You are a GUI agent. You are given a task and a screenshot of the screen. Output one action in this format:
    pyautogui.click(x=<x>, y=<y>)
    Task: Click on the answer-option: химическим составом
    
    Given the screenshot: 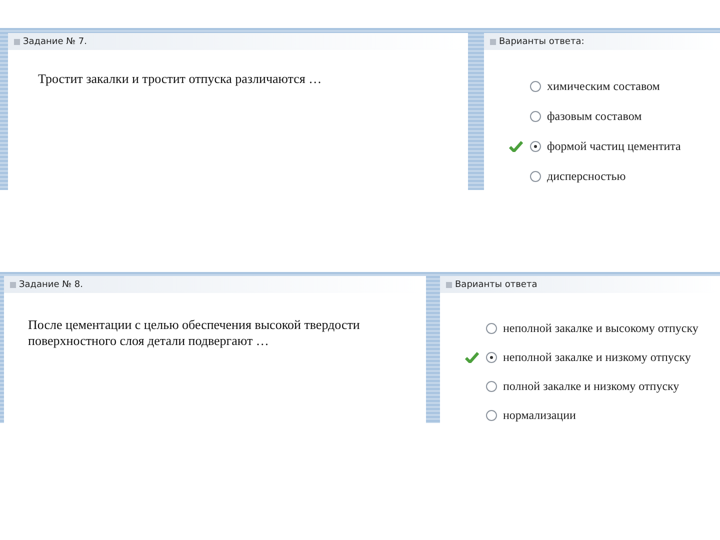 What is the action you would take?
    pyautogui.click(x=603, y=86)
    